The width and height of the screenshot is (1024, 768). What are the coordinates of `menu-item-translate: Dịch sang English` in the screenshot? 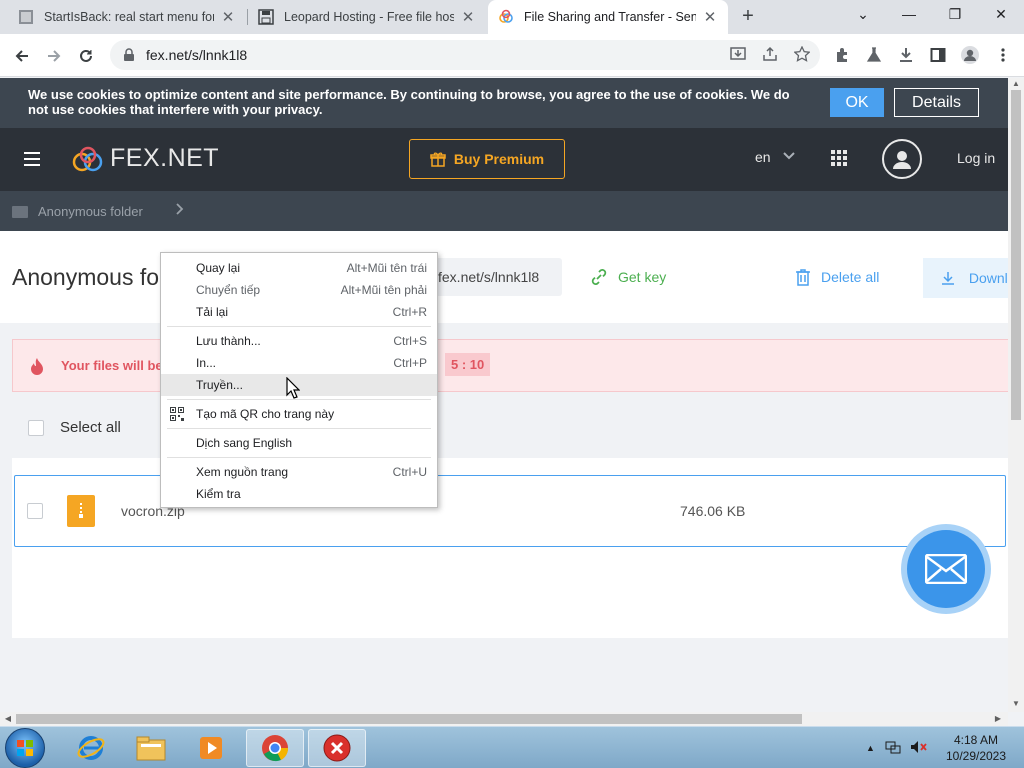 It's located at (299, 443).